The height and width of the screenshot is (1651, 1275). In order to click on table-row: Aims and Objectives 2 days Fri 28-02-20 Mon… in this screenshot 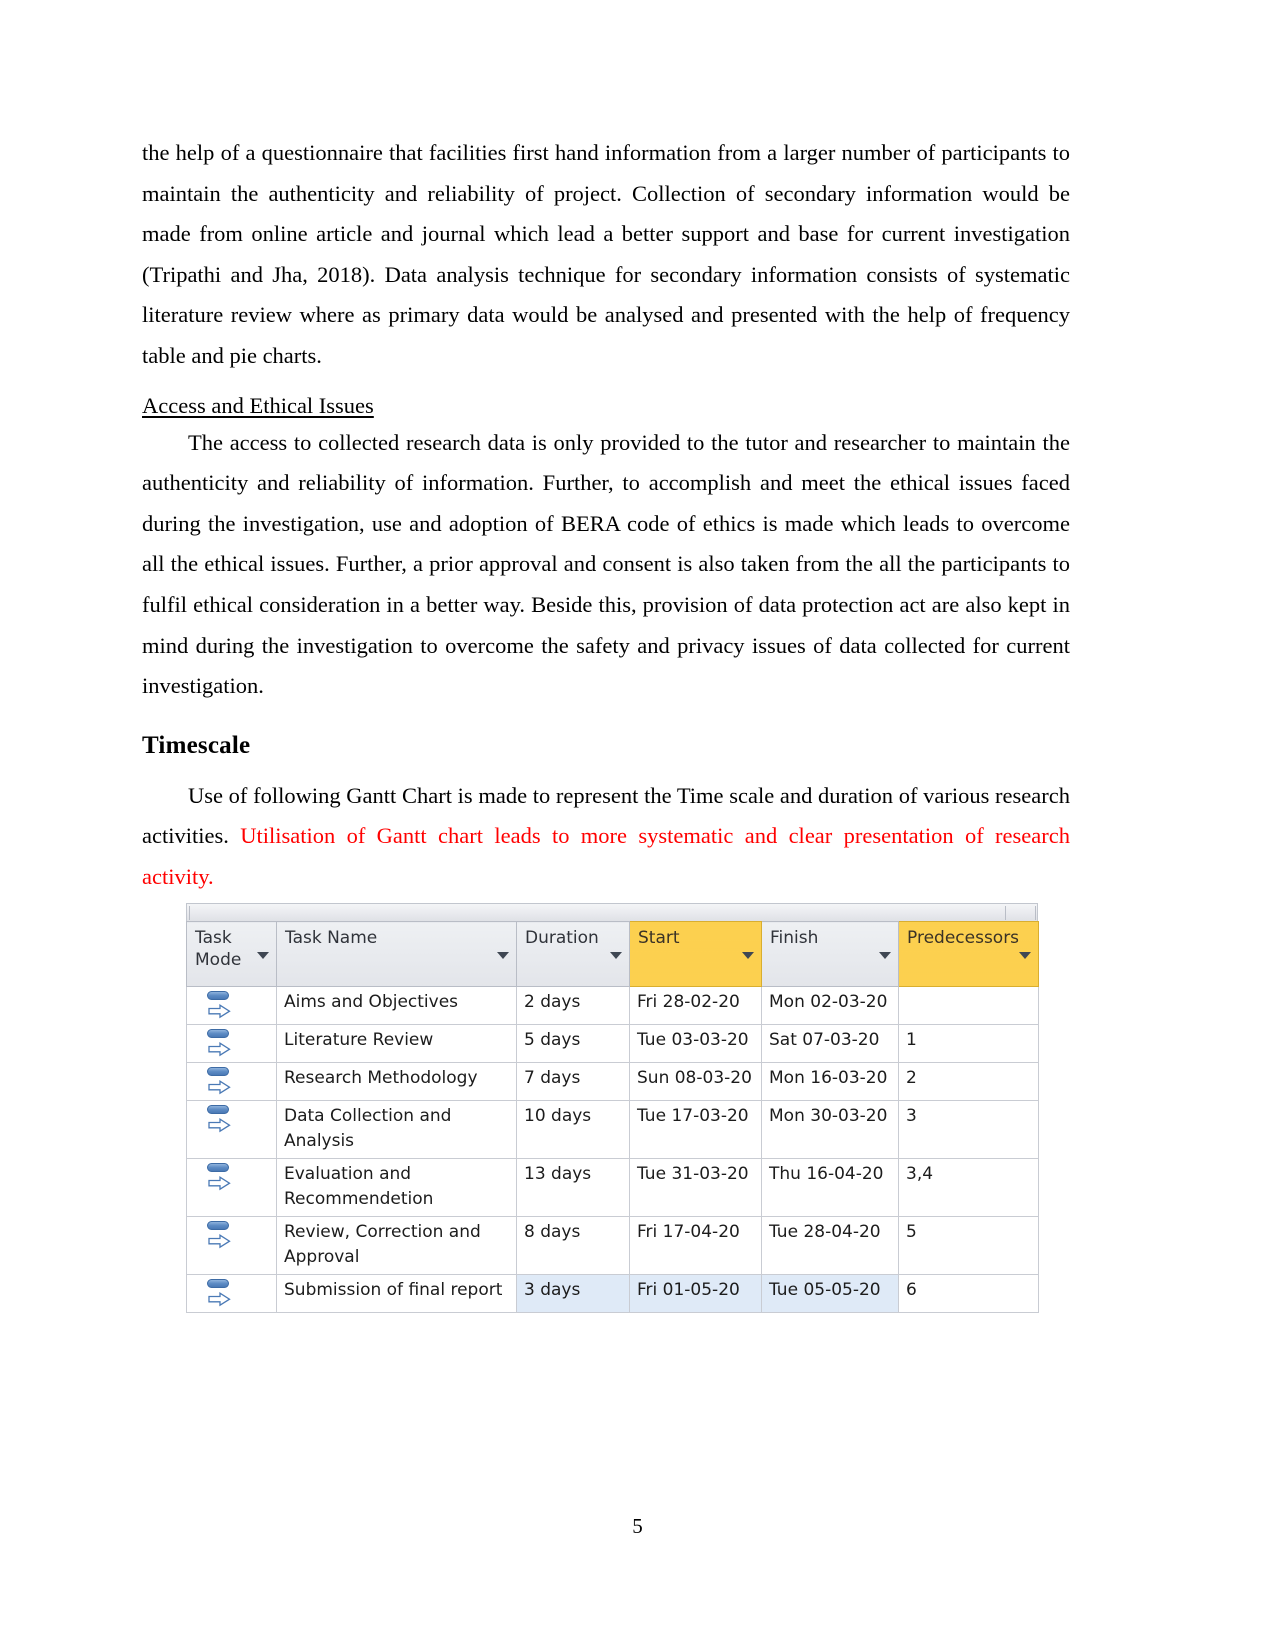, I will do `click(612, 1005)`.